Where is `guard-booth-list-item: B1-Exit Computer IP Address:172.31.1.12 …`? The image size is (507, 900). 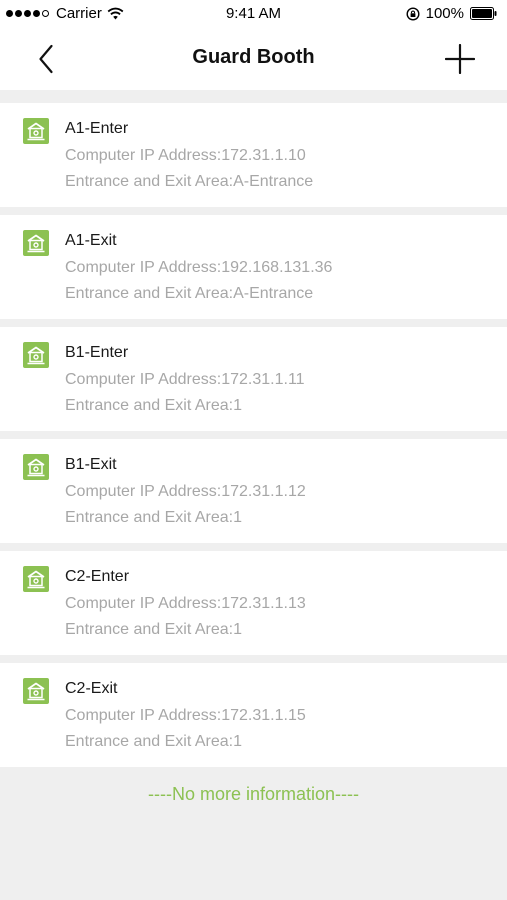
guard-booth-list-item: B1-Exit Computer IP Address:172.31.1.12 … is located at coordinates (253, 491).